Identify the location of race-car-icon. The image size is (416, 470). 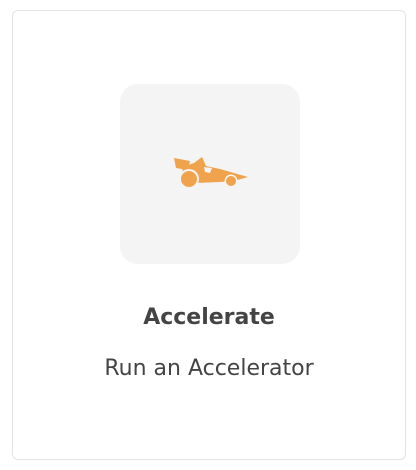
(211, 173).